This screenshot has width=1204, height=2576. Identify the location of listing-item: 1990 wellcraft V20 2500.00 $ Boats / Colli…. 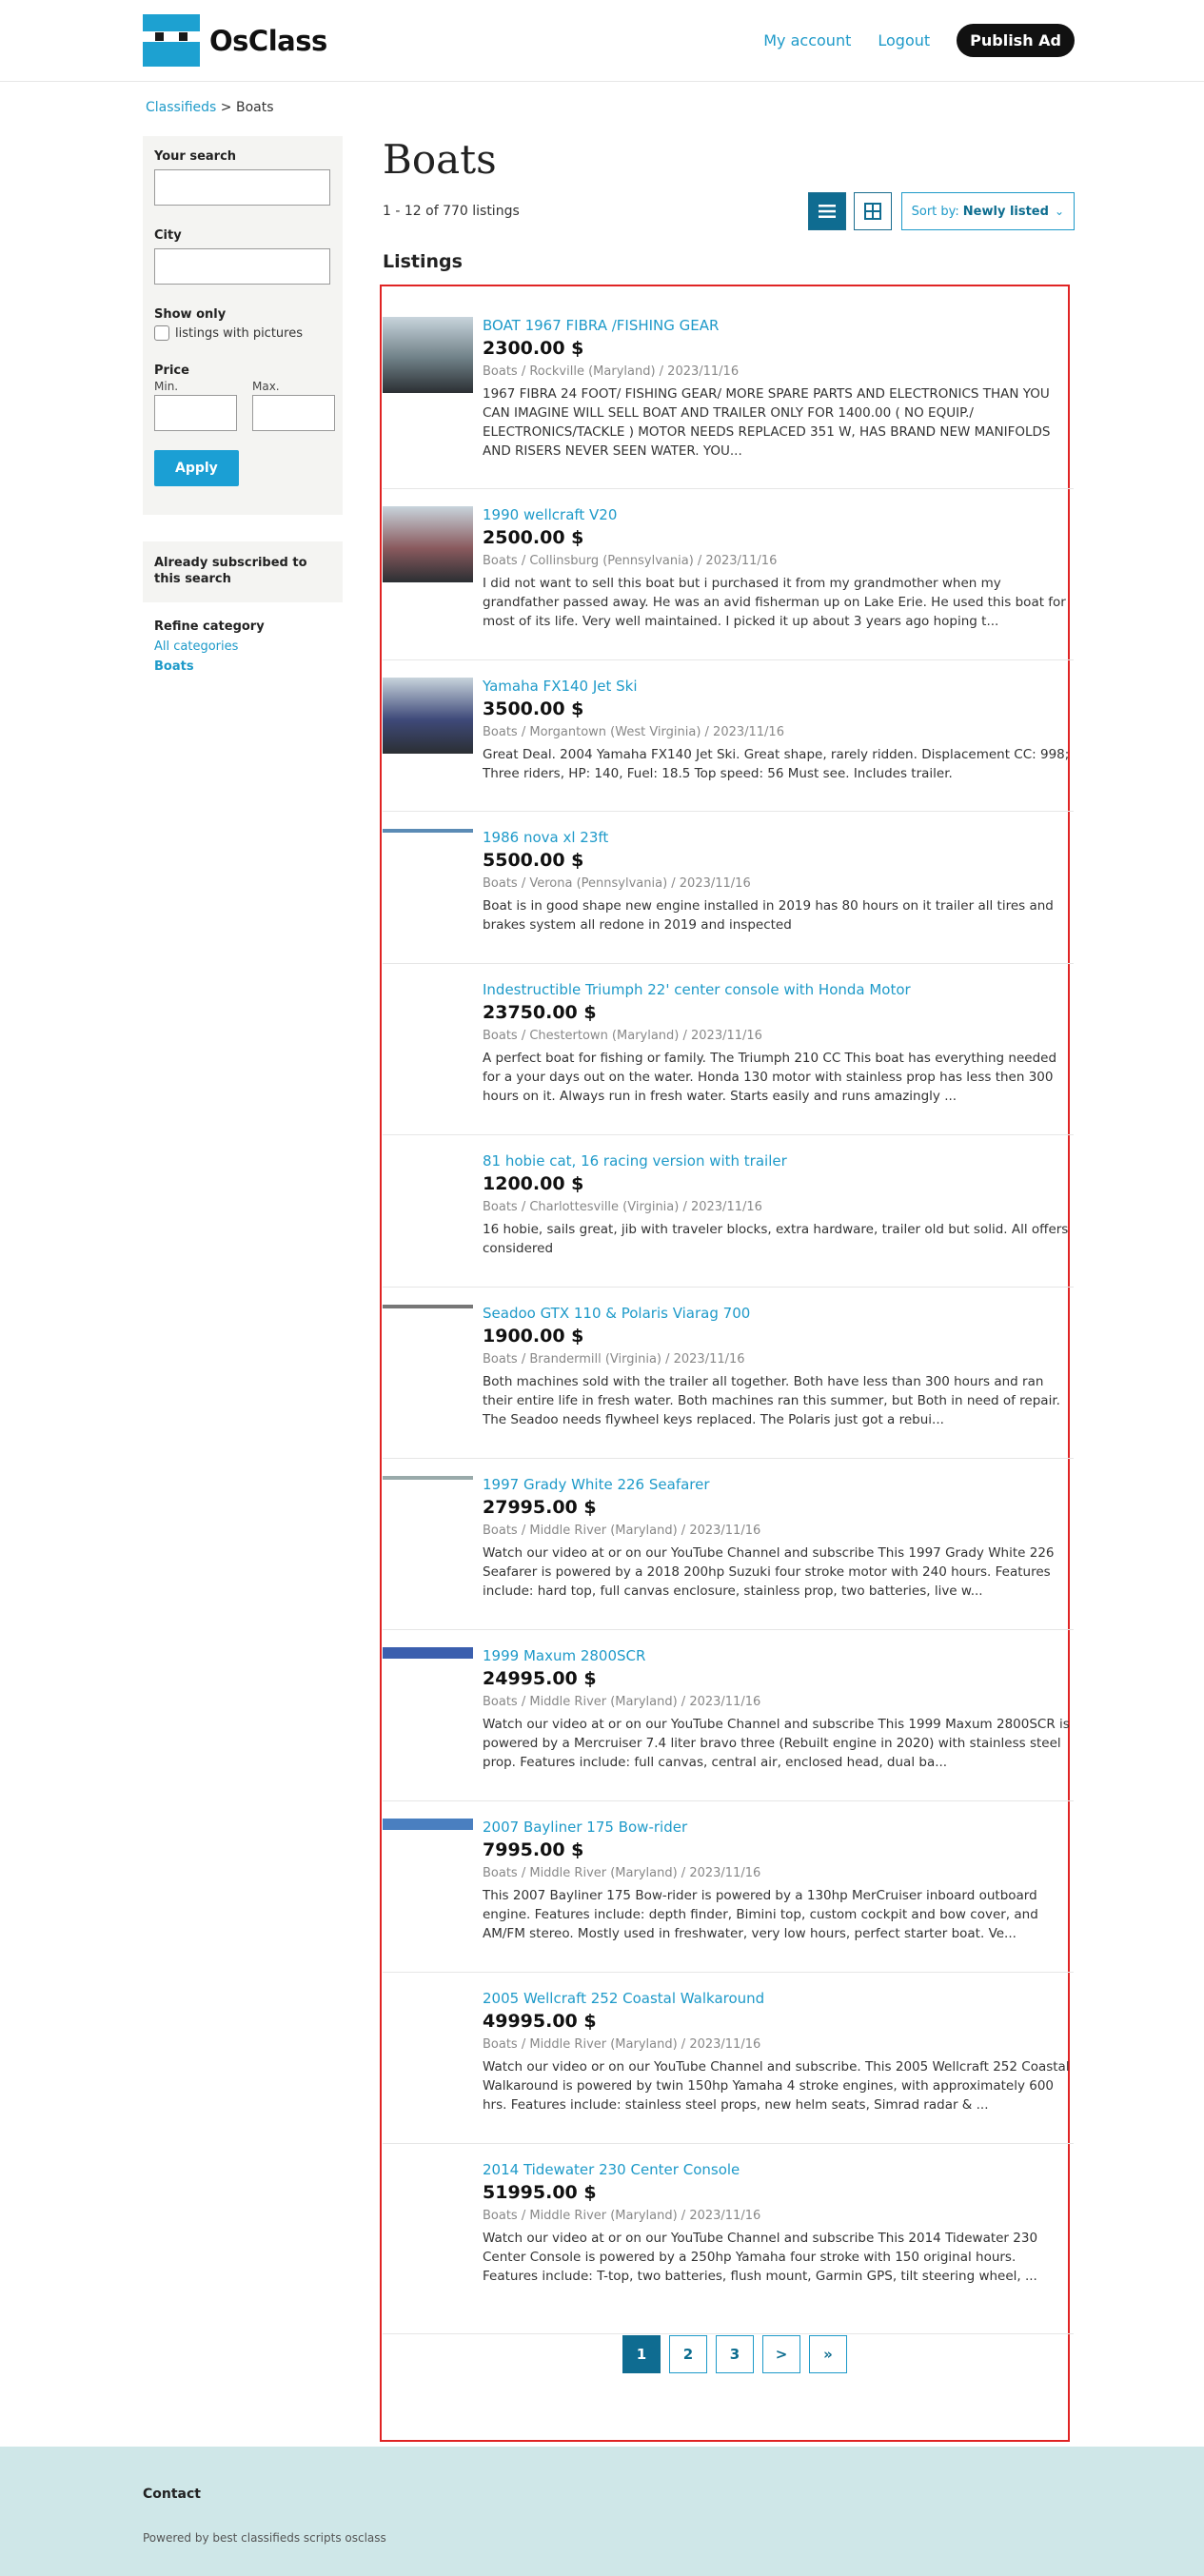
(728, 574).